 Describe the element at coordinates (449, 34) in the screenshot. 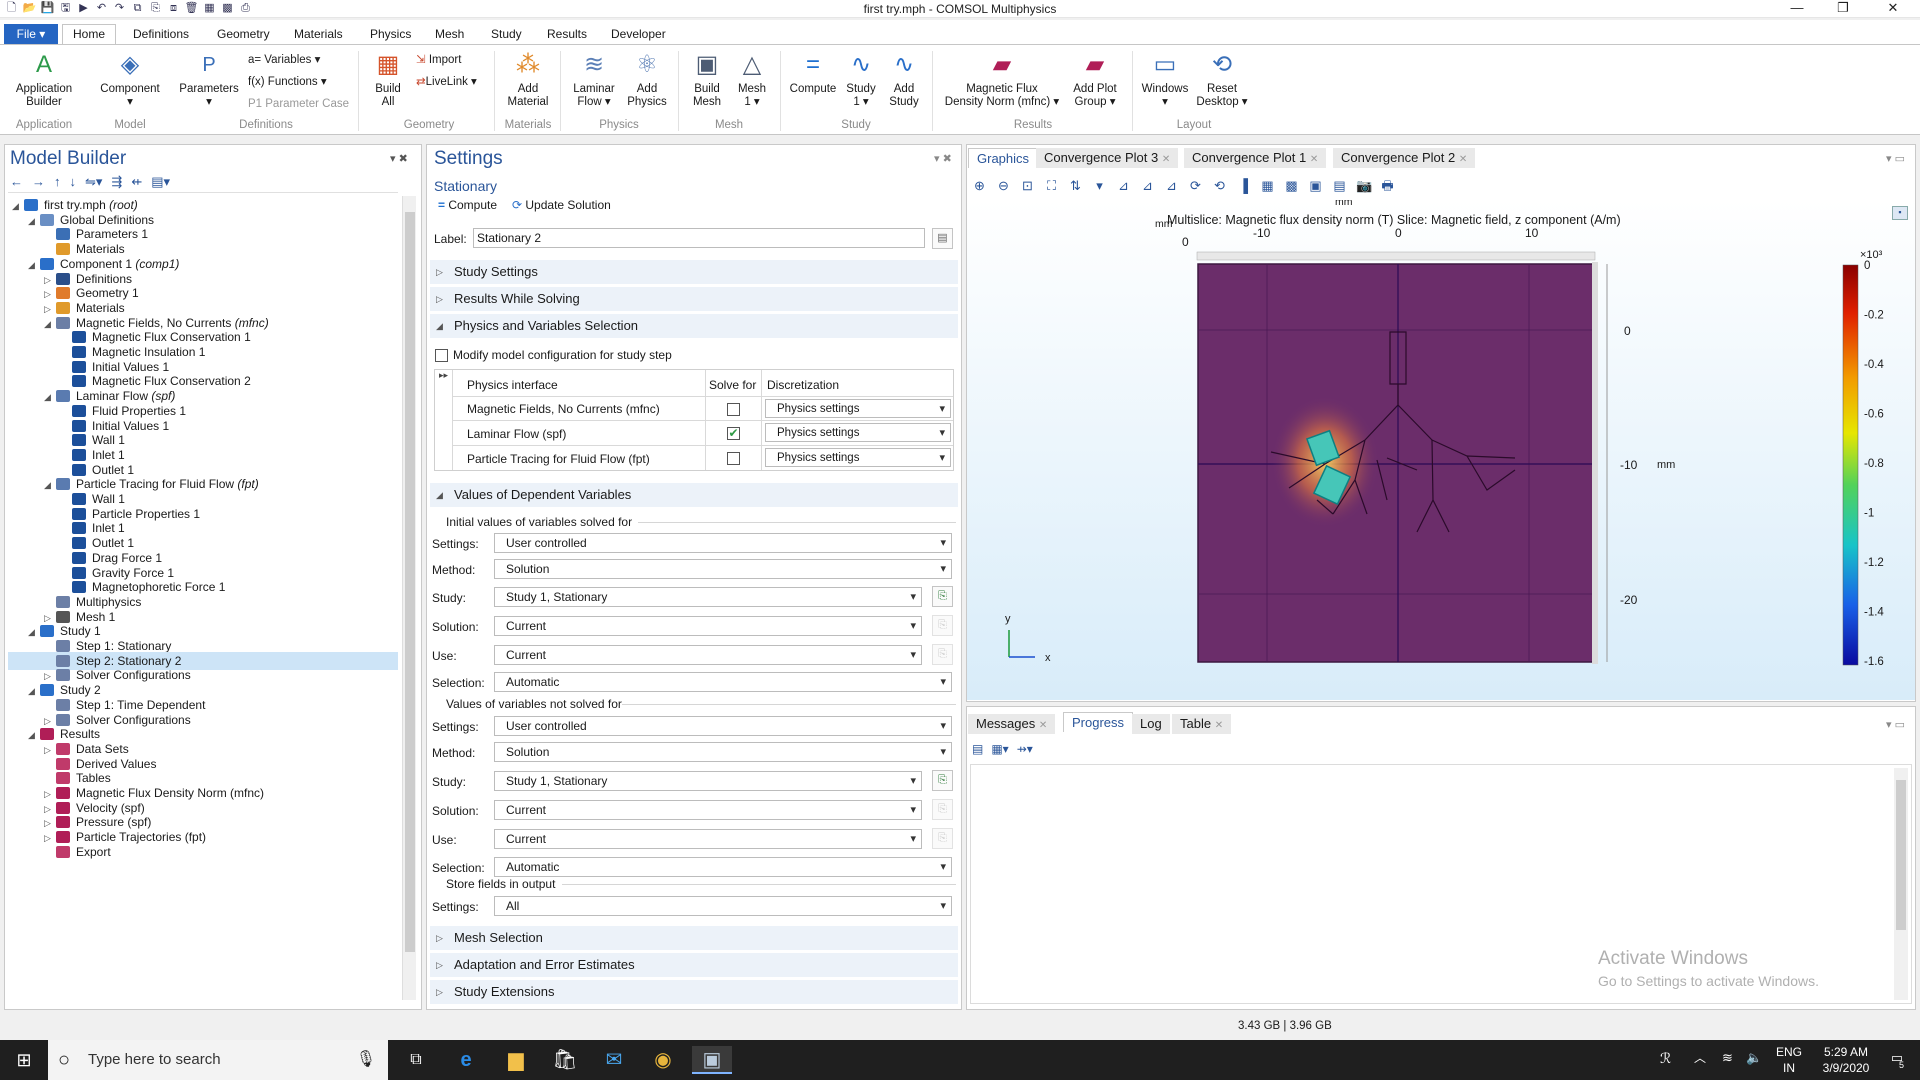

I see `tab-mesh: Mesh` at that location.